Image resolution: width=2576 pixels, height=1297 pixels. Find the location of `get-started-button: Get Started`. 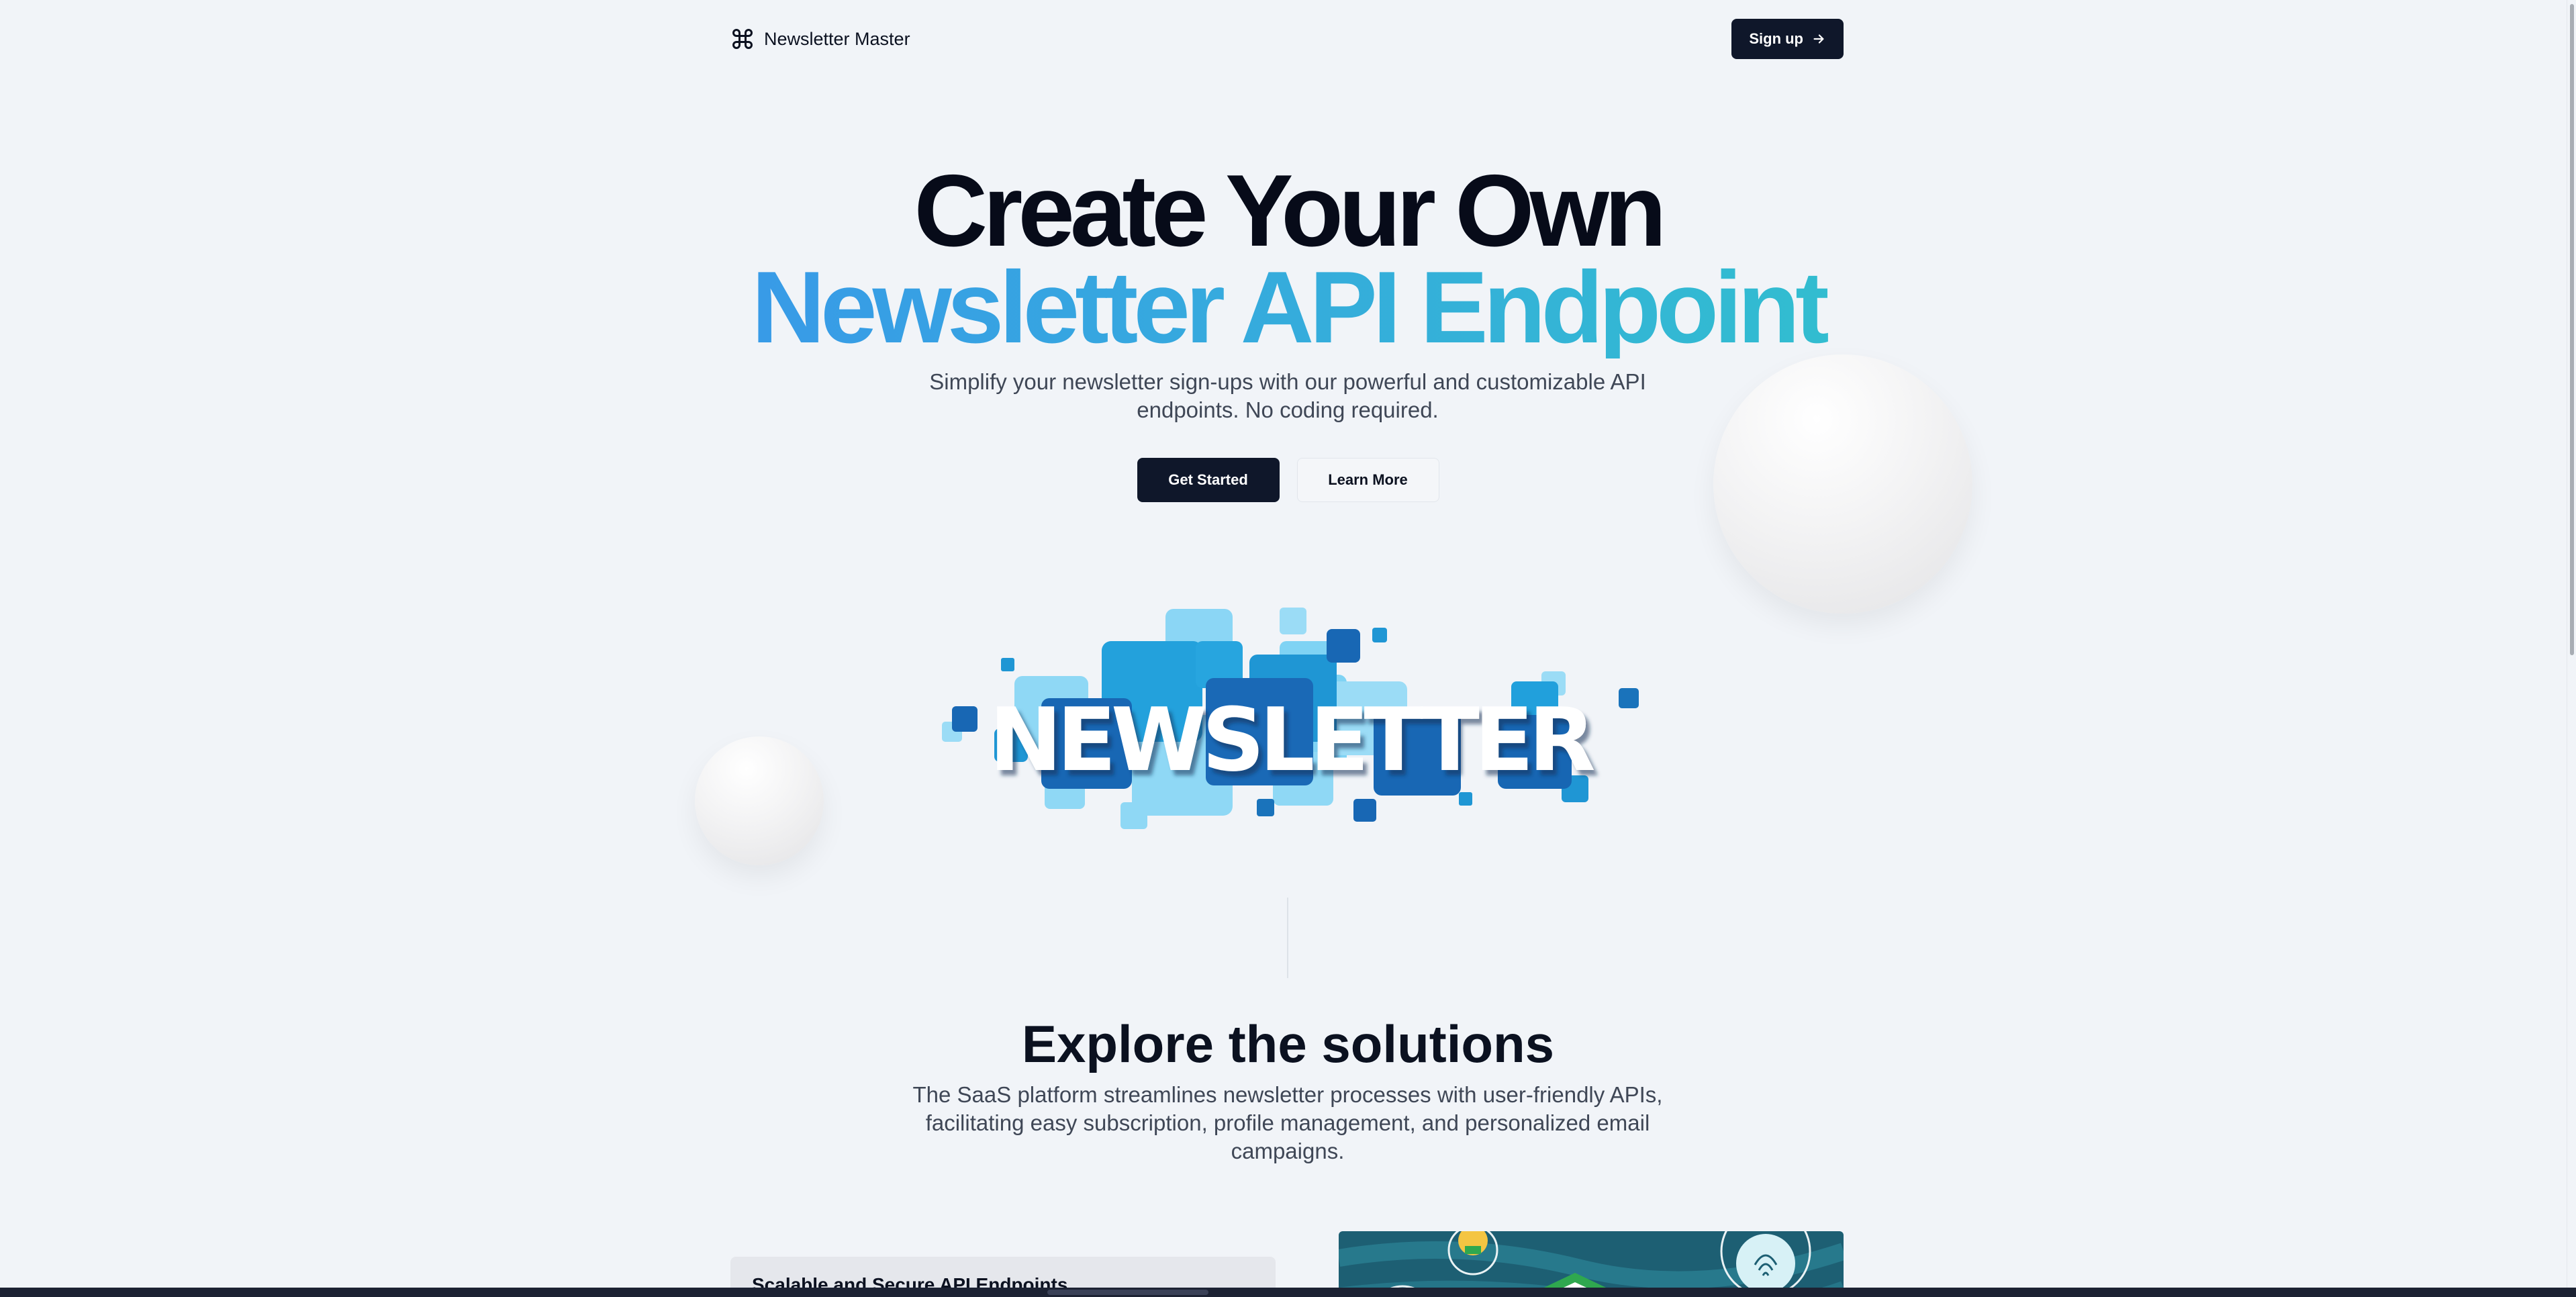

get-started-button: Get Started is located at coordinates (1208, 480).